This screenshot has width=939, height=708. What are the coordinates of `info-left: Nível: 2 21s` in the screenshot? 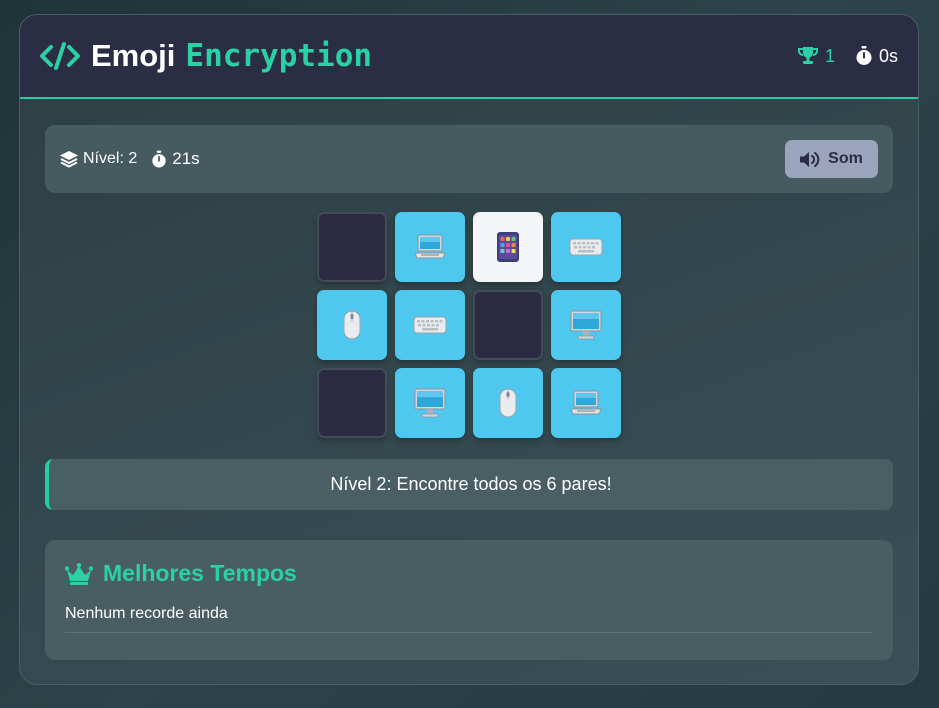 It's located at (130, 159).